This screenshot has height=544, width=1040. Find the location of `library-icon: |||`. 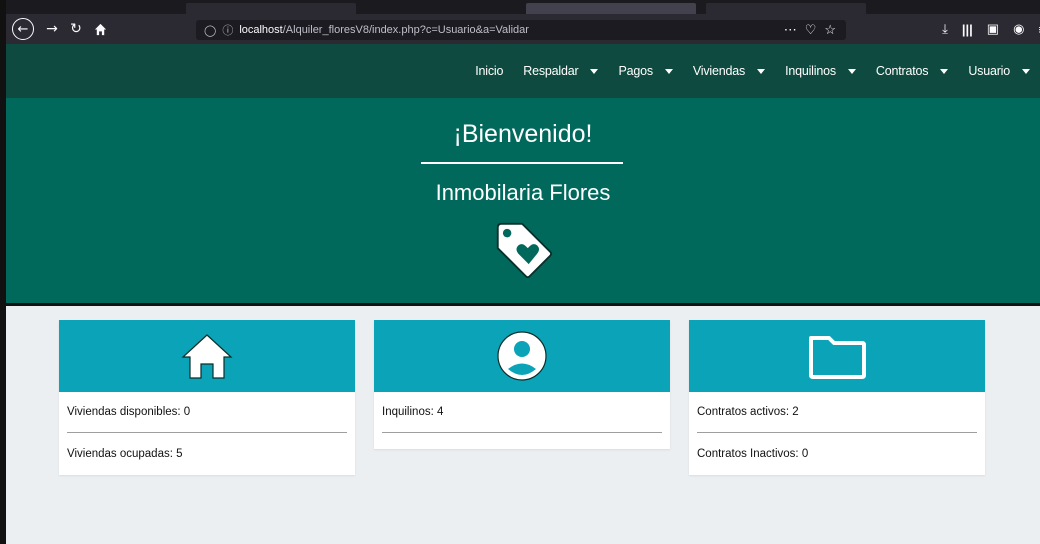

library-icon: ||| is located at coordinates (967, 29).